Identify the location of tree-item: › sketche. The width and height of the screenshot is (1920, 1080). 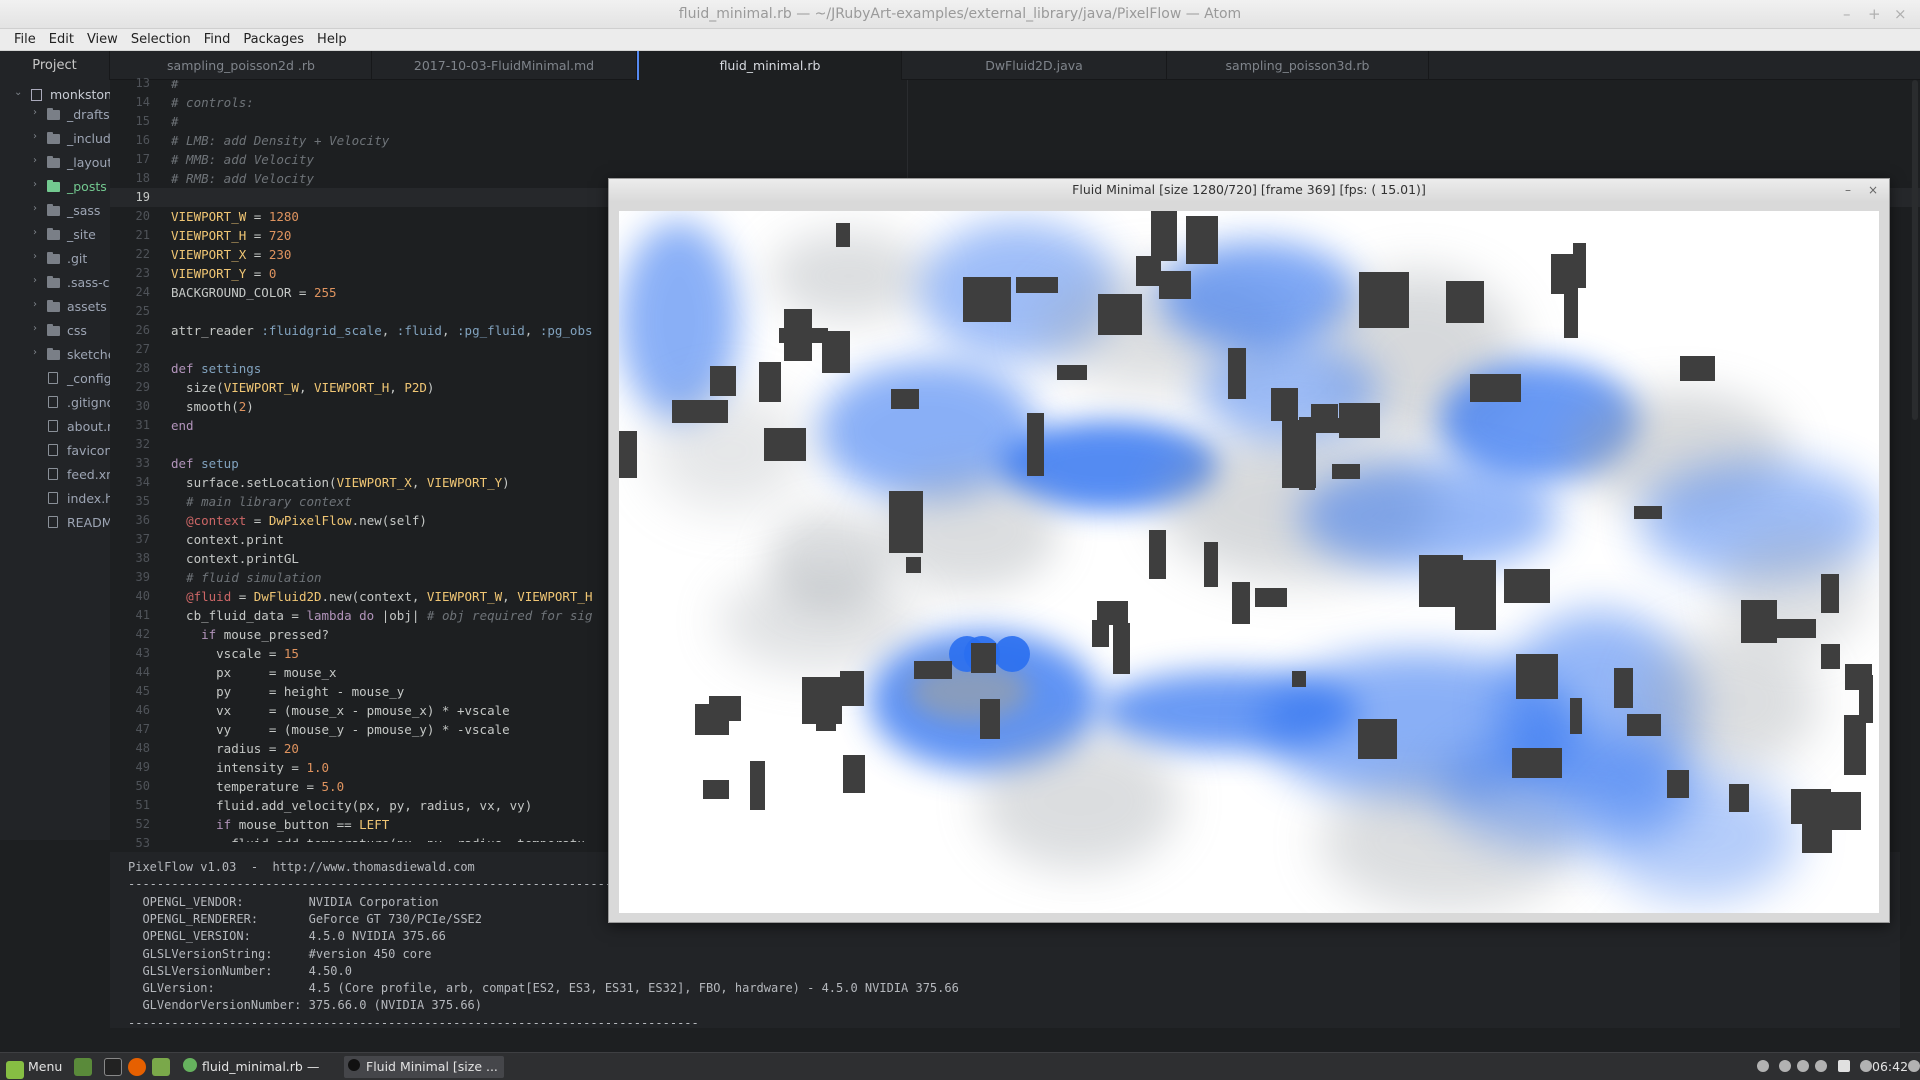
(55, 355).